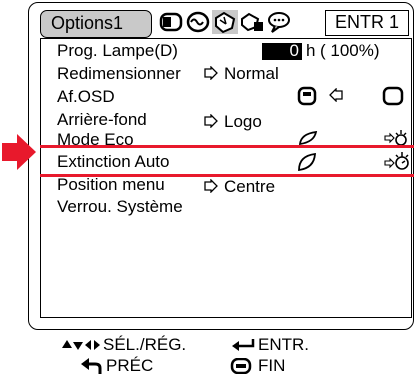  I want to click on footer-end: FIN, so click(272, 365).